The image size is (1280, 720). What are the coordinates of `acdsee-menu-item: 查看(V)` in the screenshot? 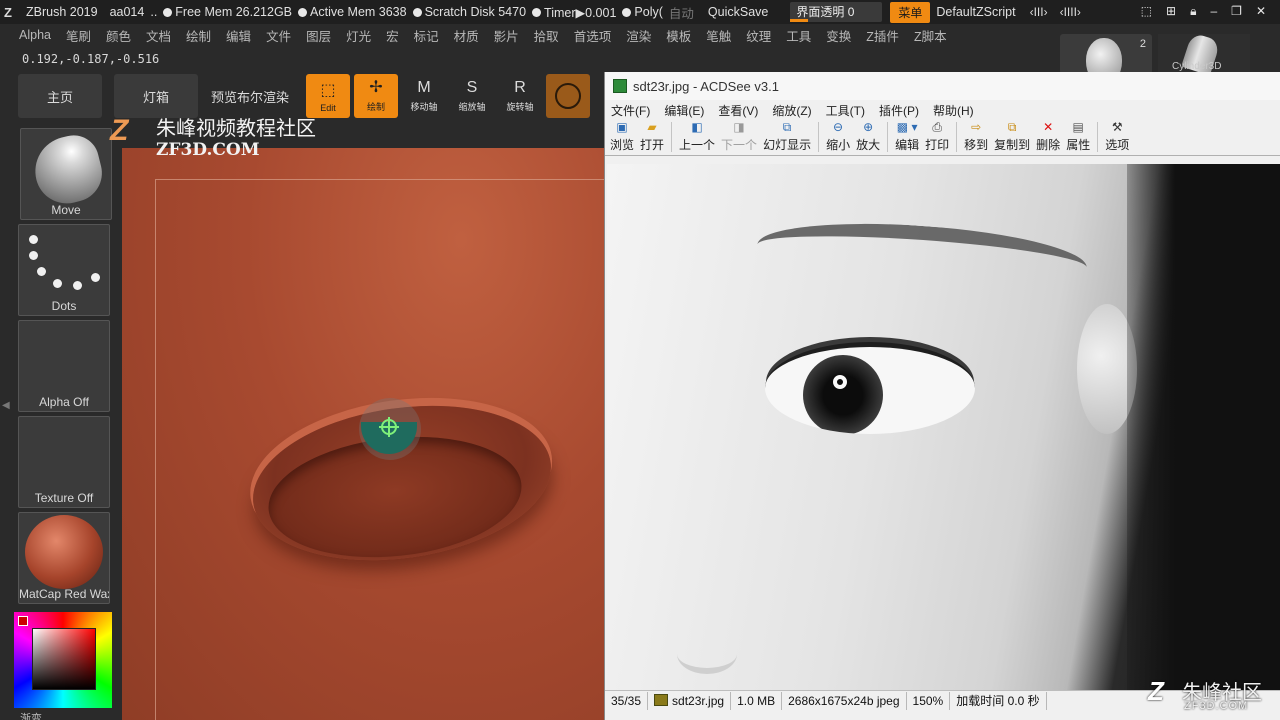 It's located at (738, 110).